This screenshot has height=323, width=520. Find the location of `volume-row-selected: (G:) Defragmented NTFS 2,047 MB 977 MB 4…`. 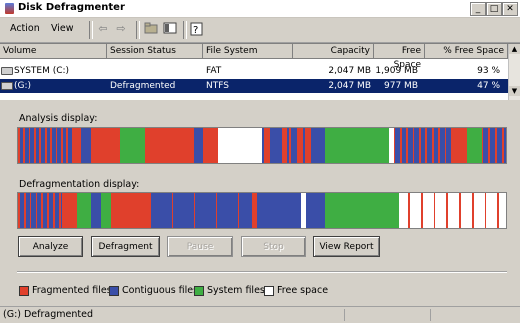

volume-row-selected: (G:) Defragmented NTFS 2,047 MB 977 MB 4… is located at coordinates (254, 86).